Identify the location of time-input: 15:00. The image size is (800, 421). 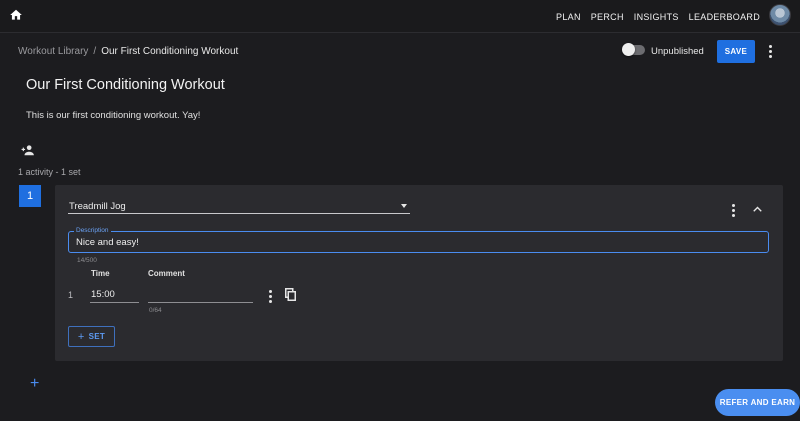
(114, 294).